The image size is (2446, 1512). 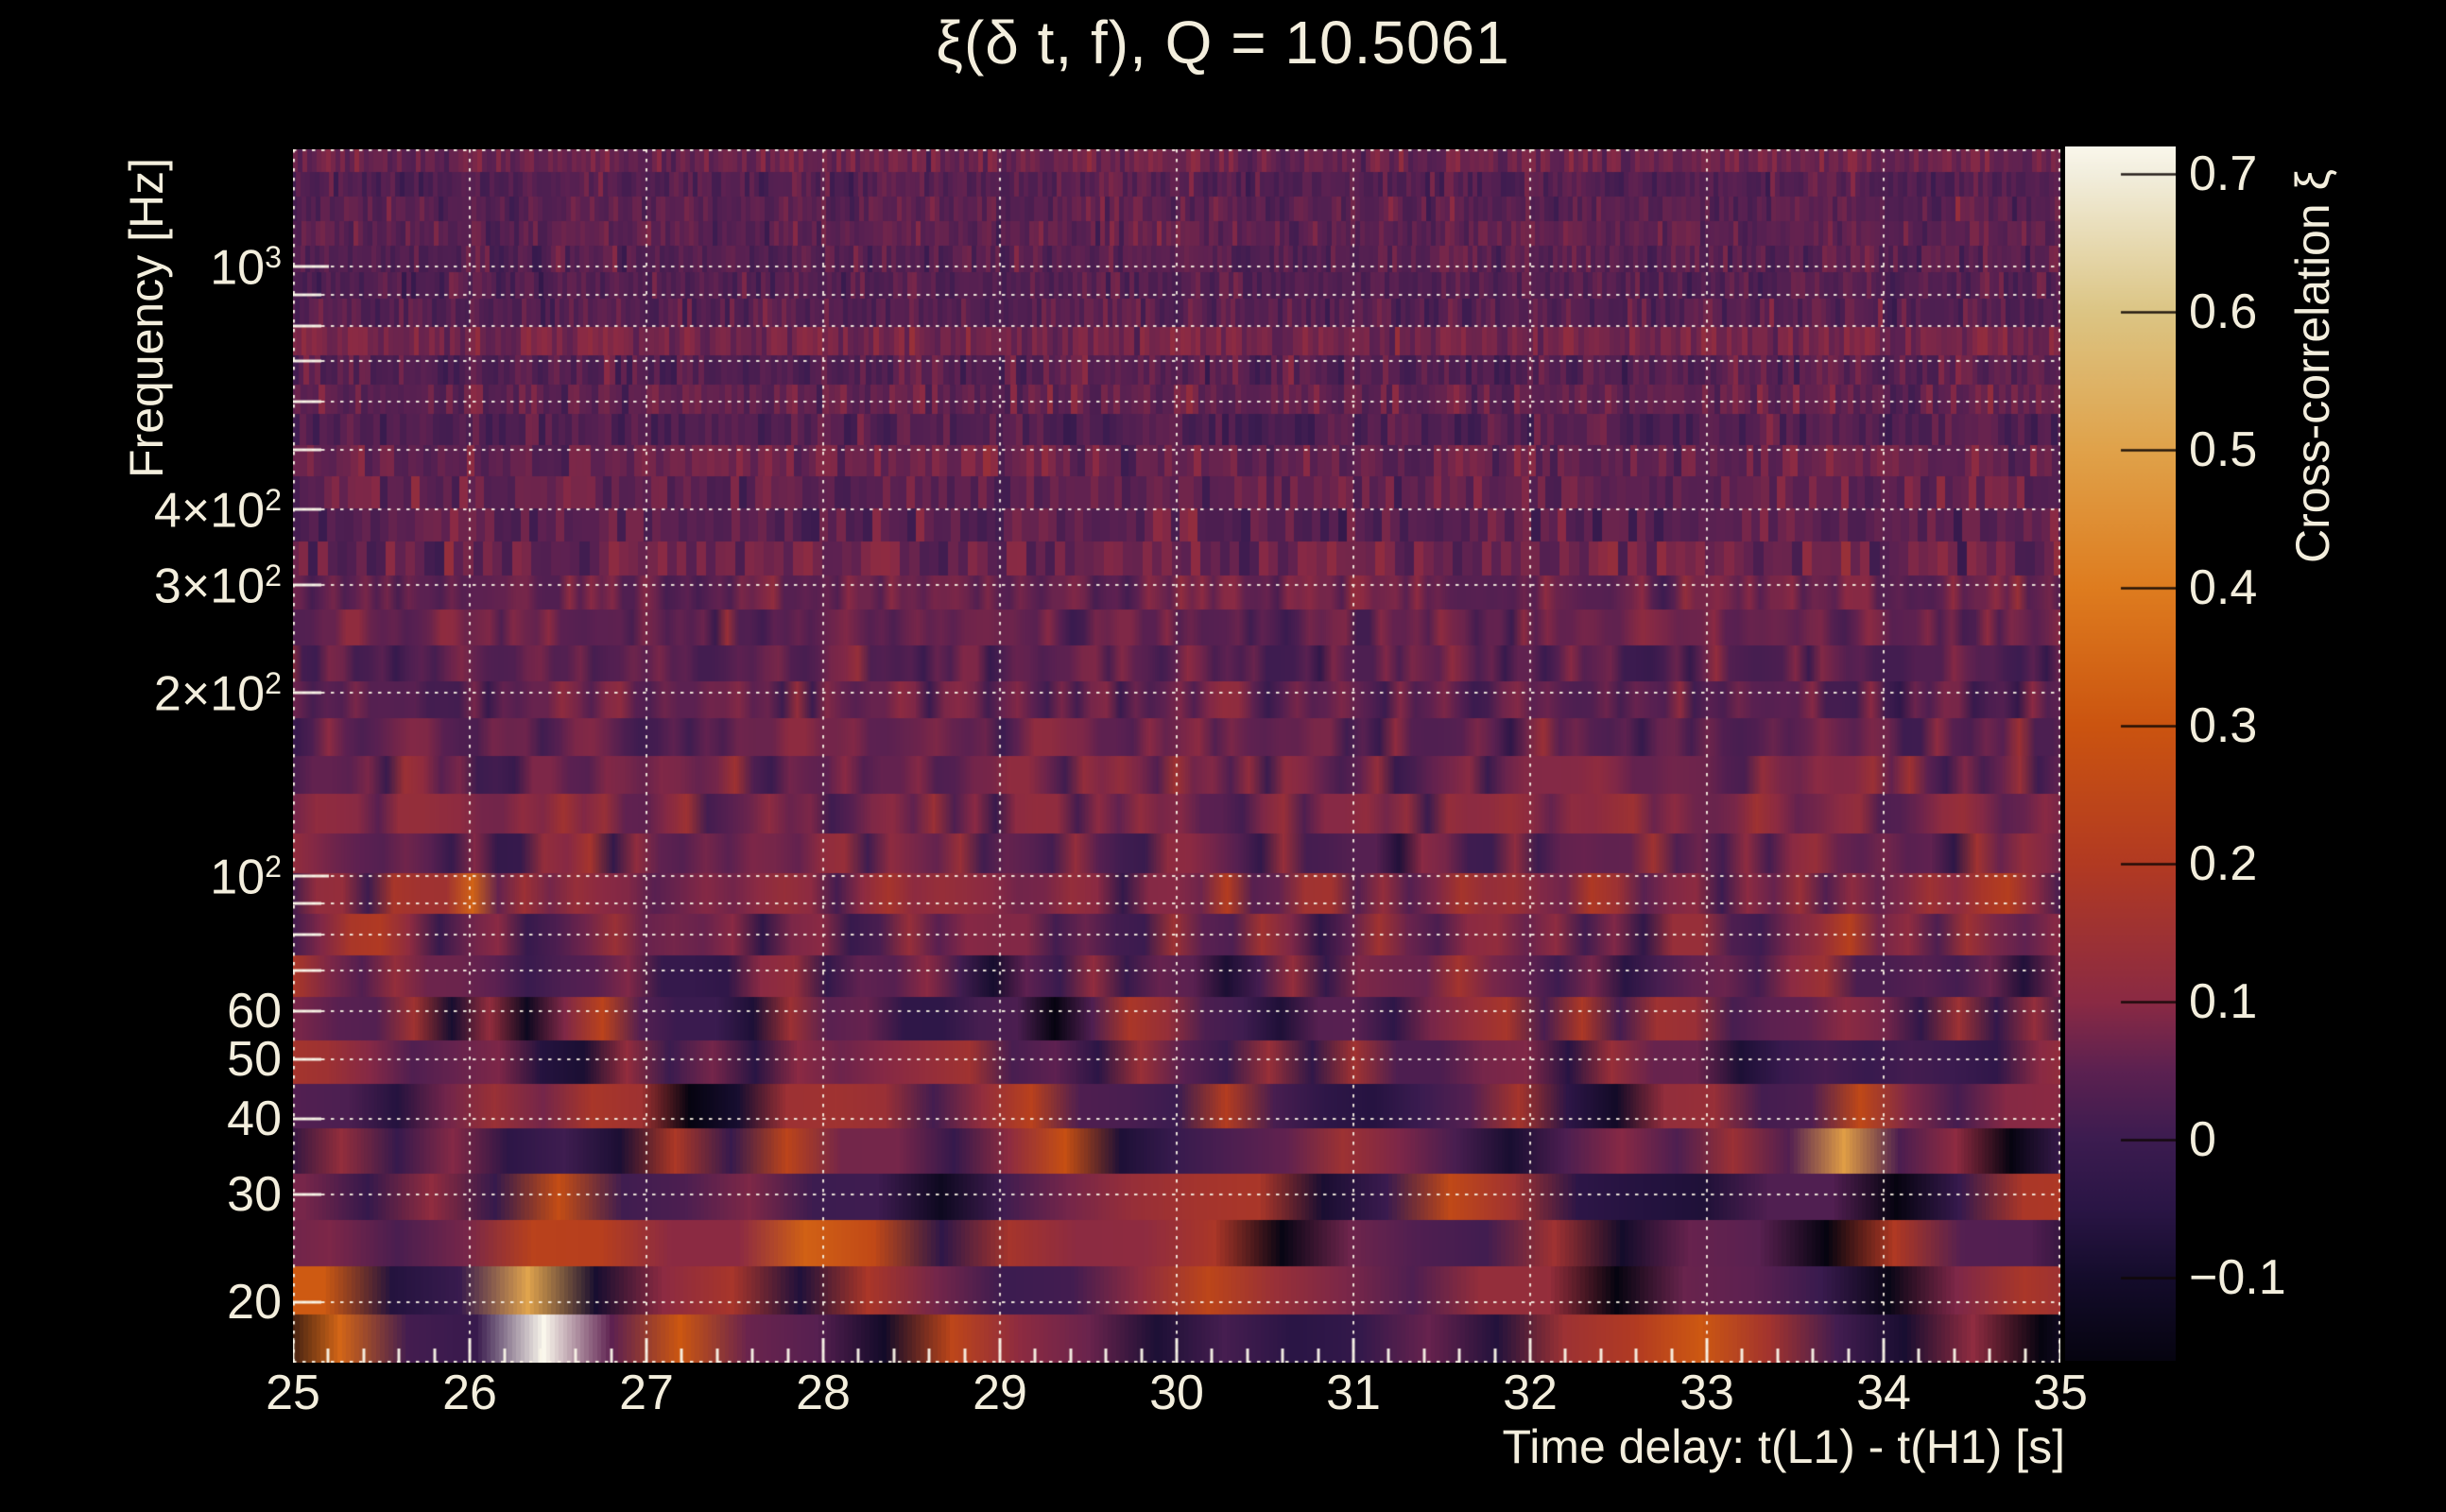 I want to click on x-tick-label: 33, so click(x=1706, y=1393).